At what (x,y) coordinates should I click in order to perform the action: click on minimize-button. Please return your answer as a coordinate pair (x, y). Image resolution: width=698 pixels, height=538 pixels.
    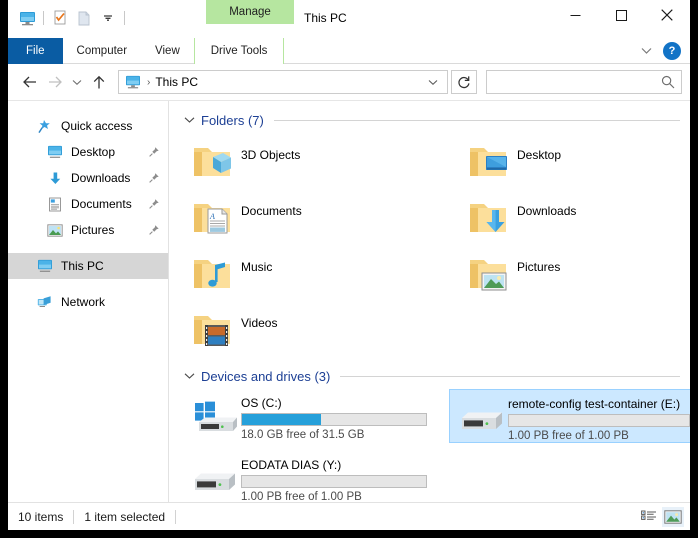
    Looking at the image, I should click on (575, 15).